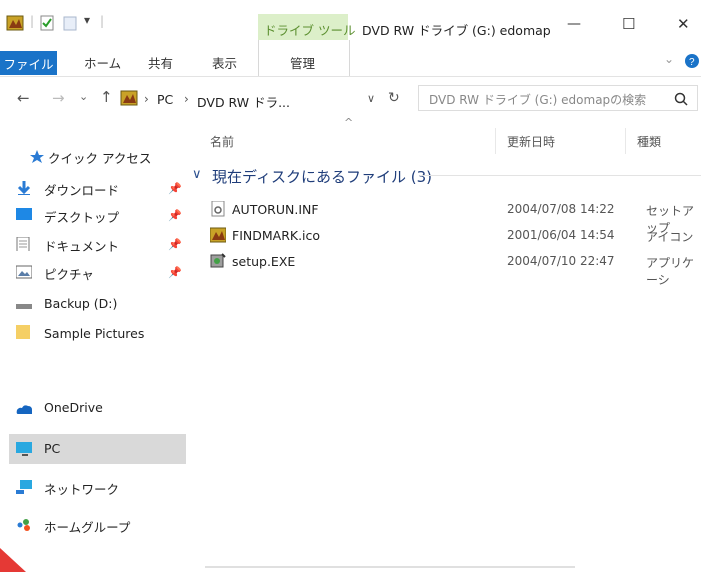 The image size is (701, 572). I want to click on pictures-icon, so click(24, 272).